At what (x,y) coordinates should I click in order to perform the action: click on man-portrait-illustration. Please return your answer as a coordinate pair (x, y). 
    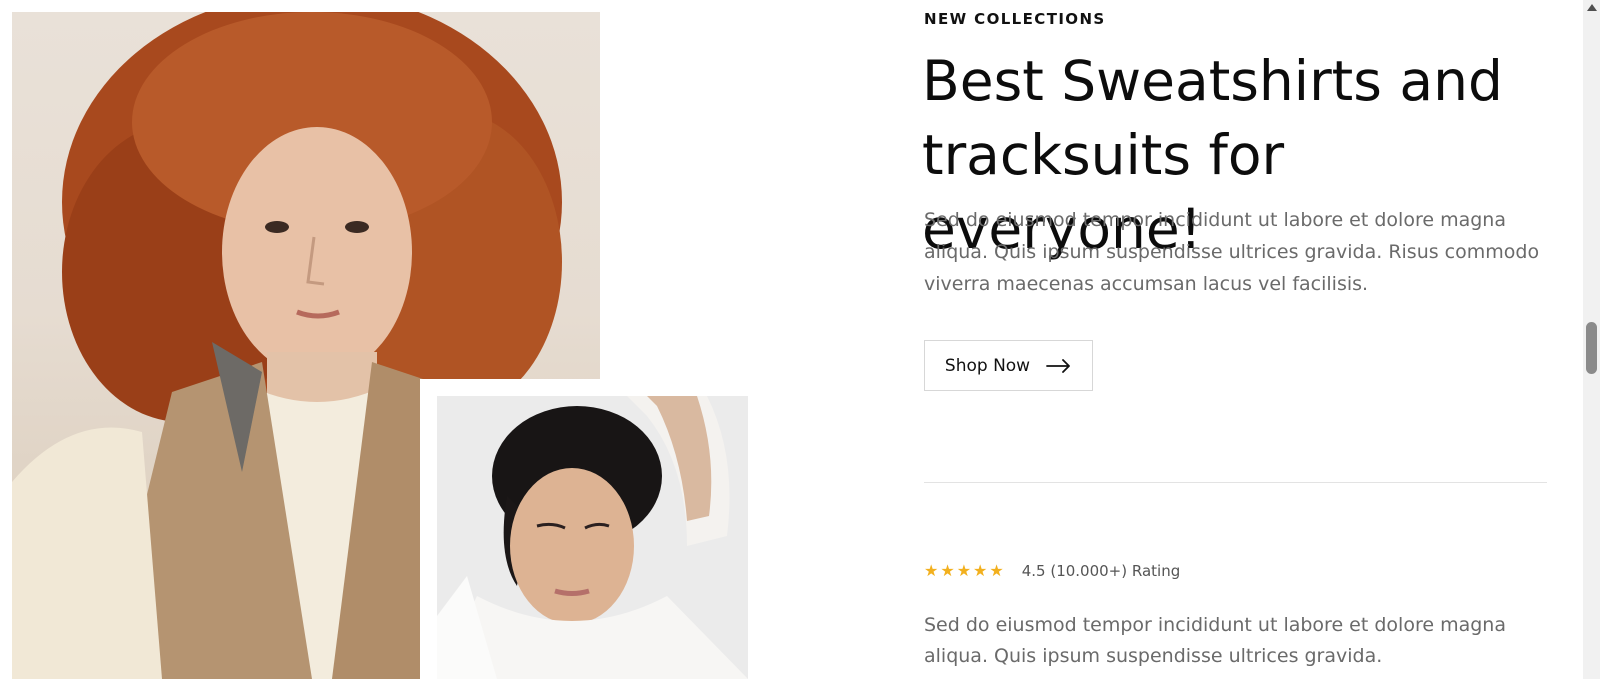
    Looking at the image, I should click on (592, 537).